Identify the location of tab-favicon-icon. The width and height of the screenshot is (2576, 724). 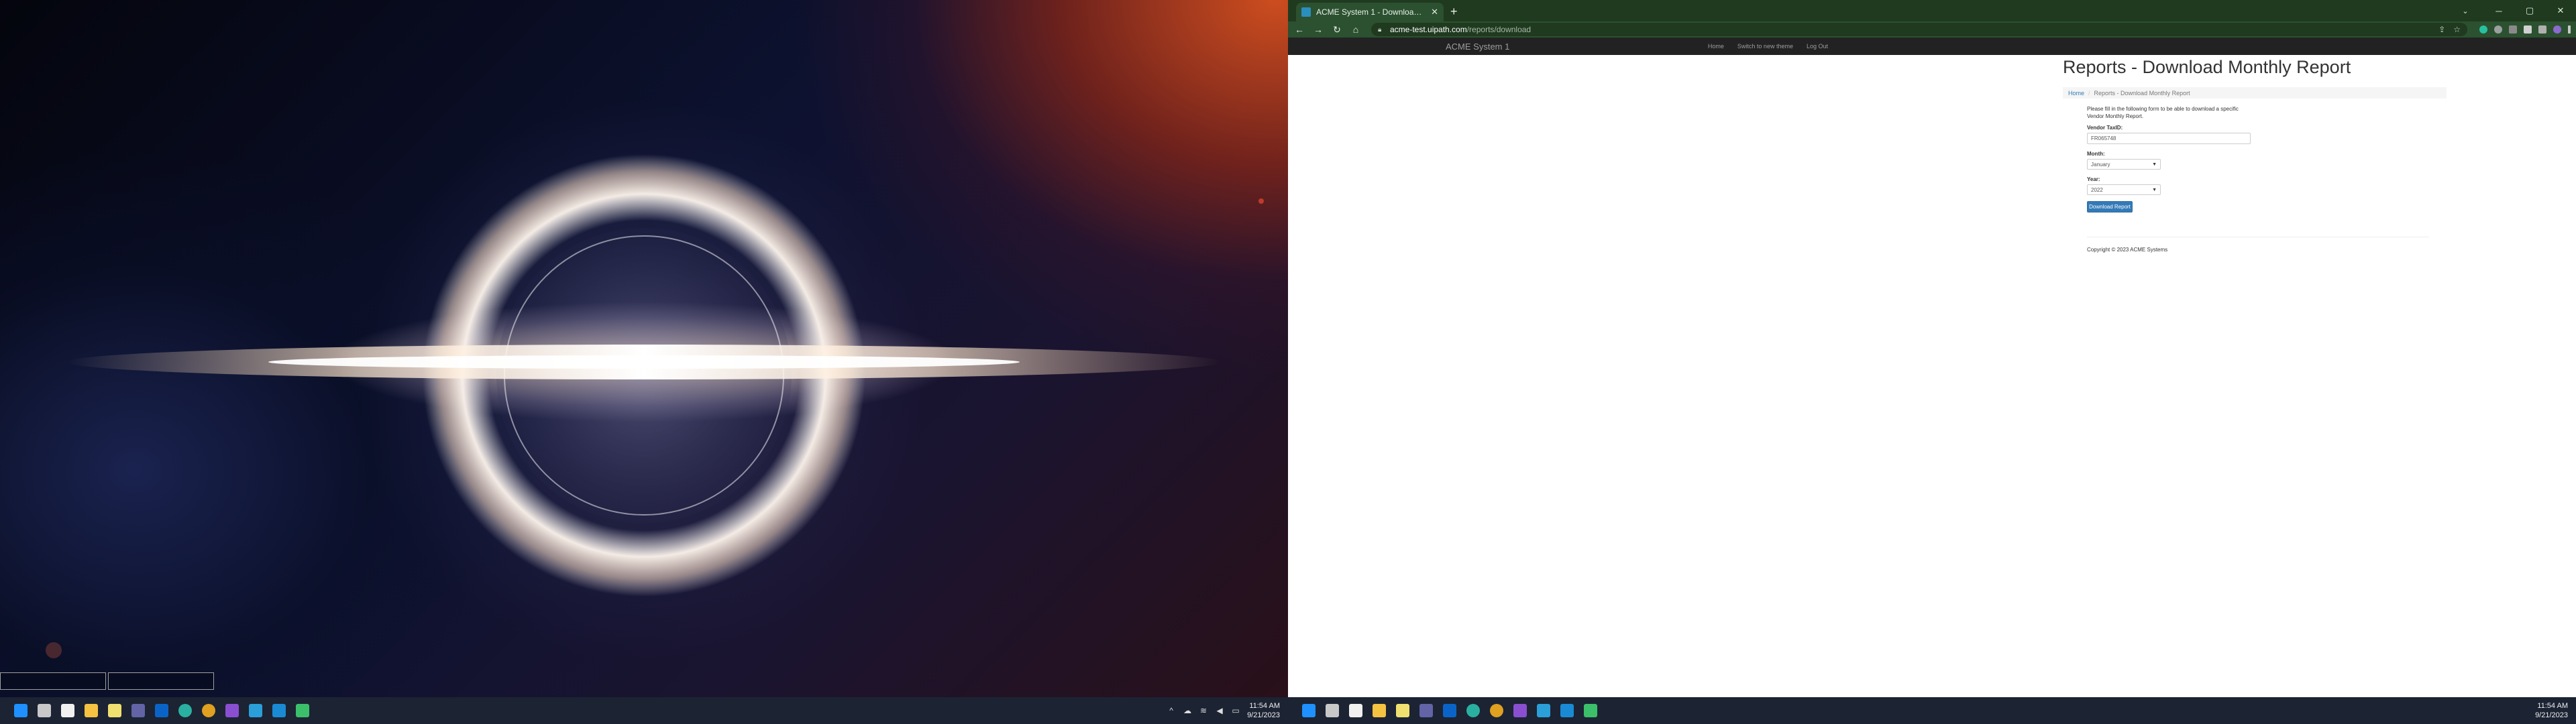
(1306, 12).